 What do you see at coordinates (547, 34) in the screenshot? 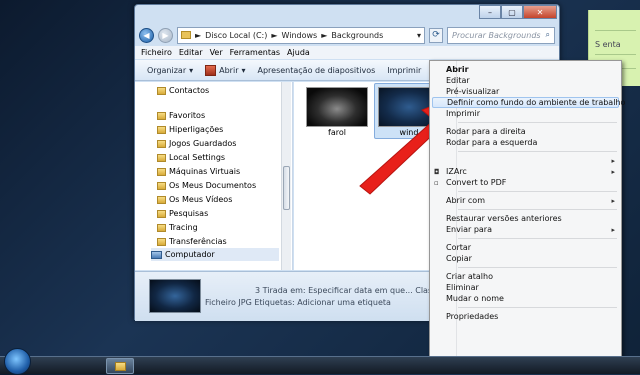
I see `search-icon: ⌕` at bounding box center [547, 34].